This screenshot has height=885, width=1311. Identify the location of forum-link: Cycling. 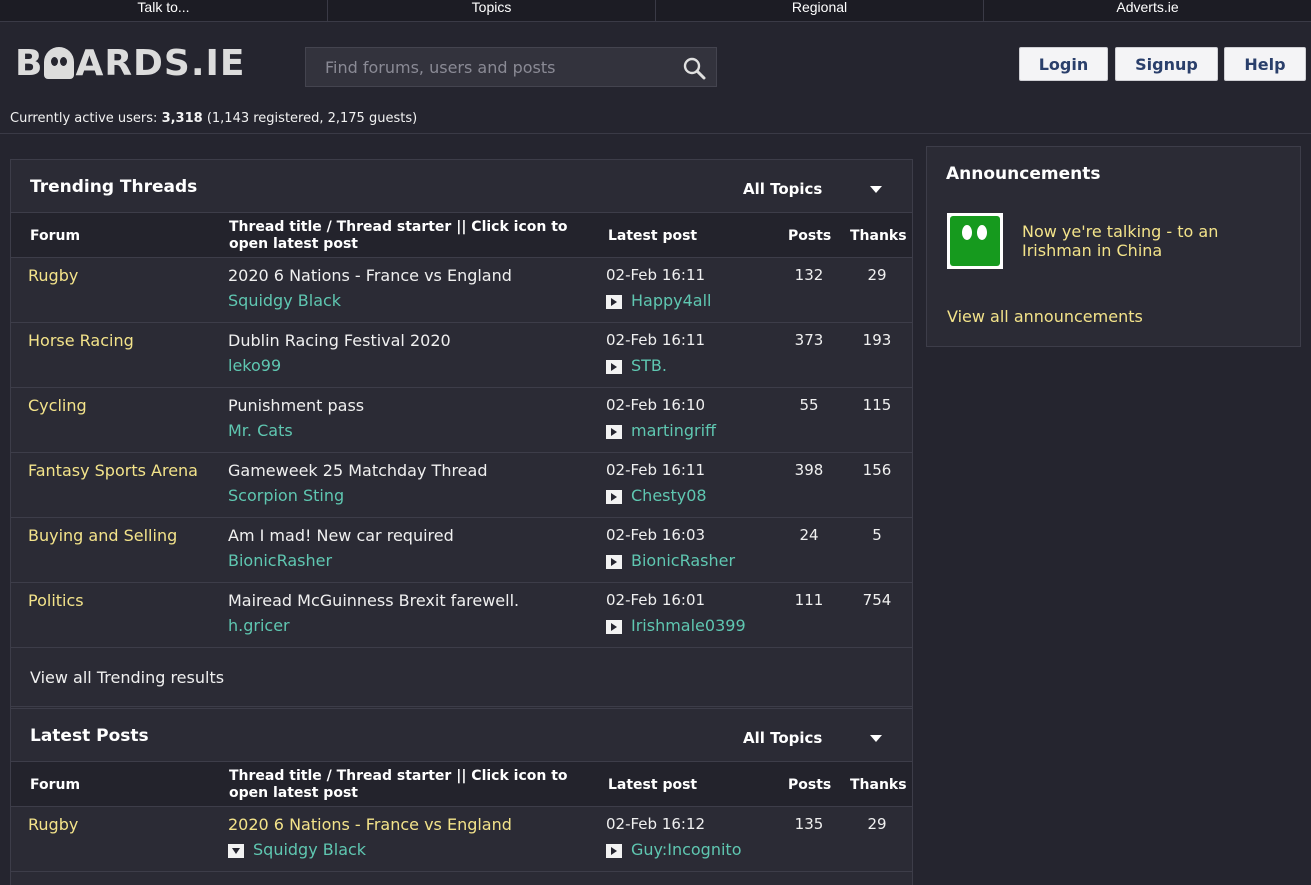
(118, 405).